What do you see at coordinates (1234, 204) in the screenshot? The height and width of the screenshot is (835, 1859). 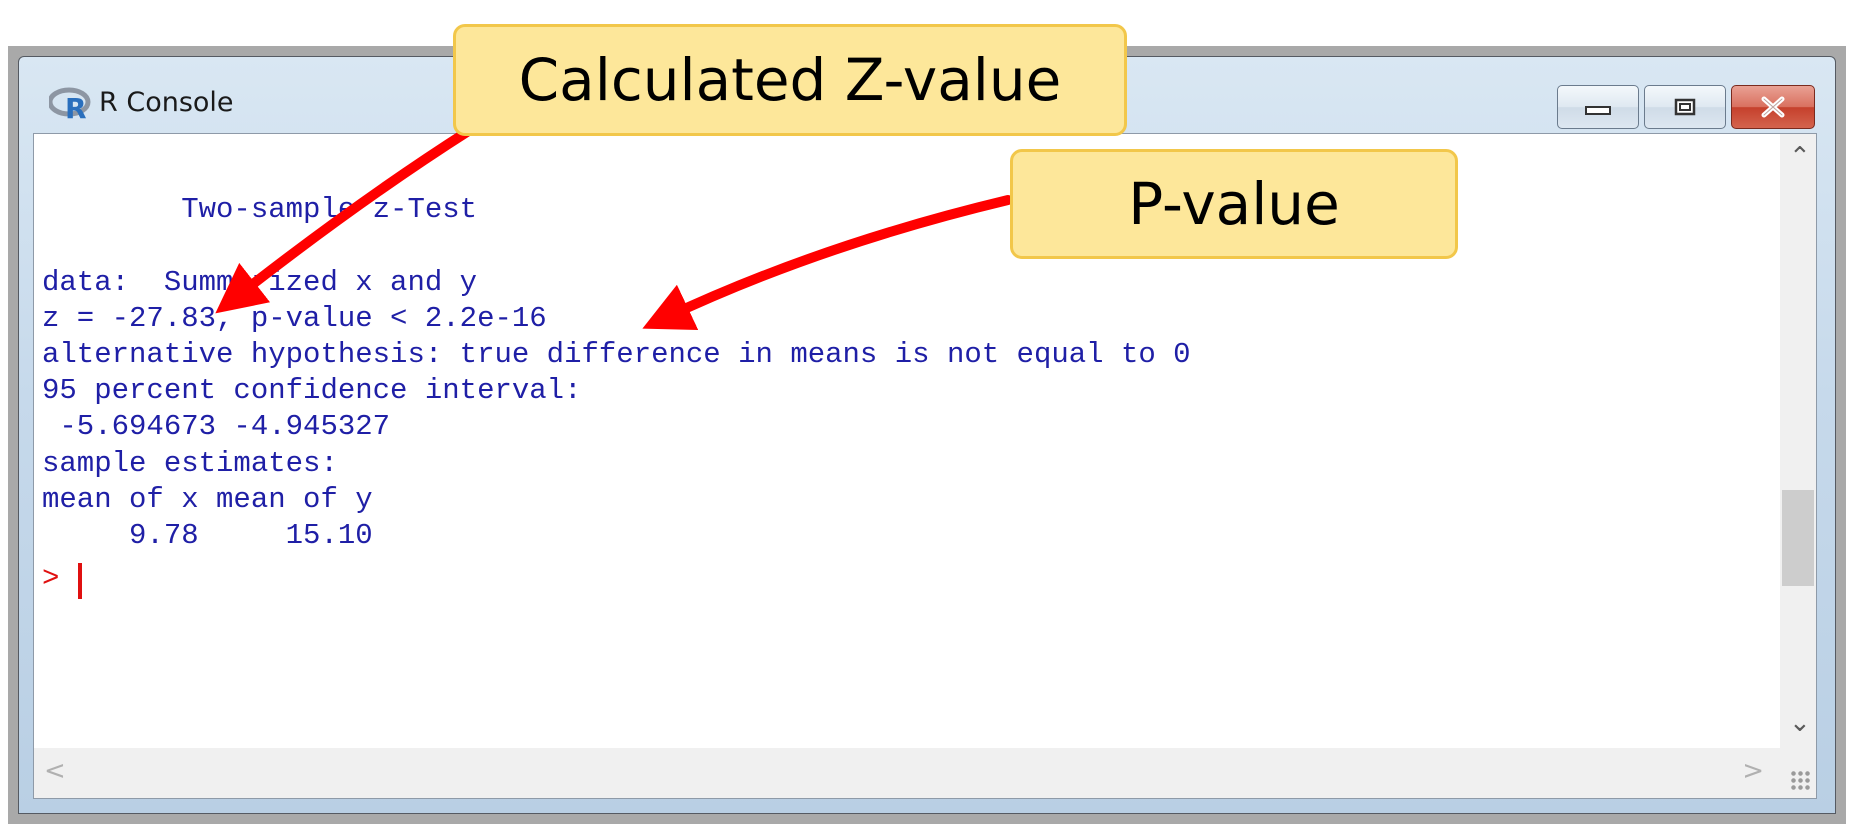 I see `p-value-callout: P-value` at bounding box center [1234, 204].